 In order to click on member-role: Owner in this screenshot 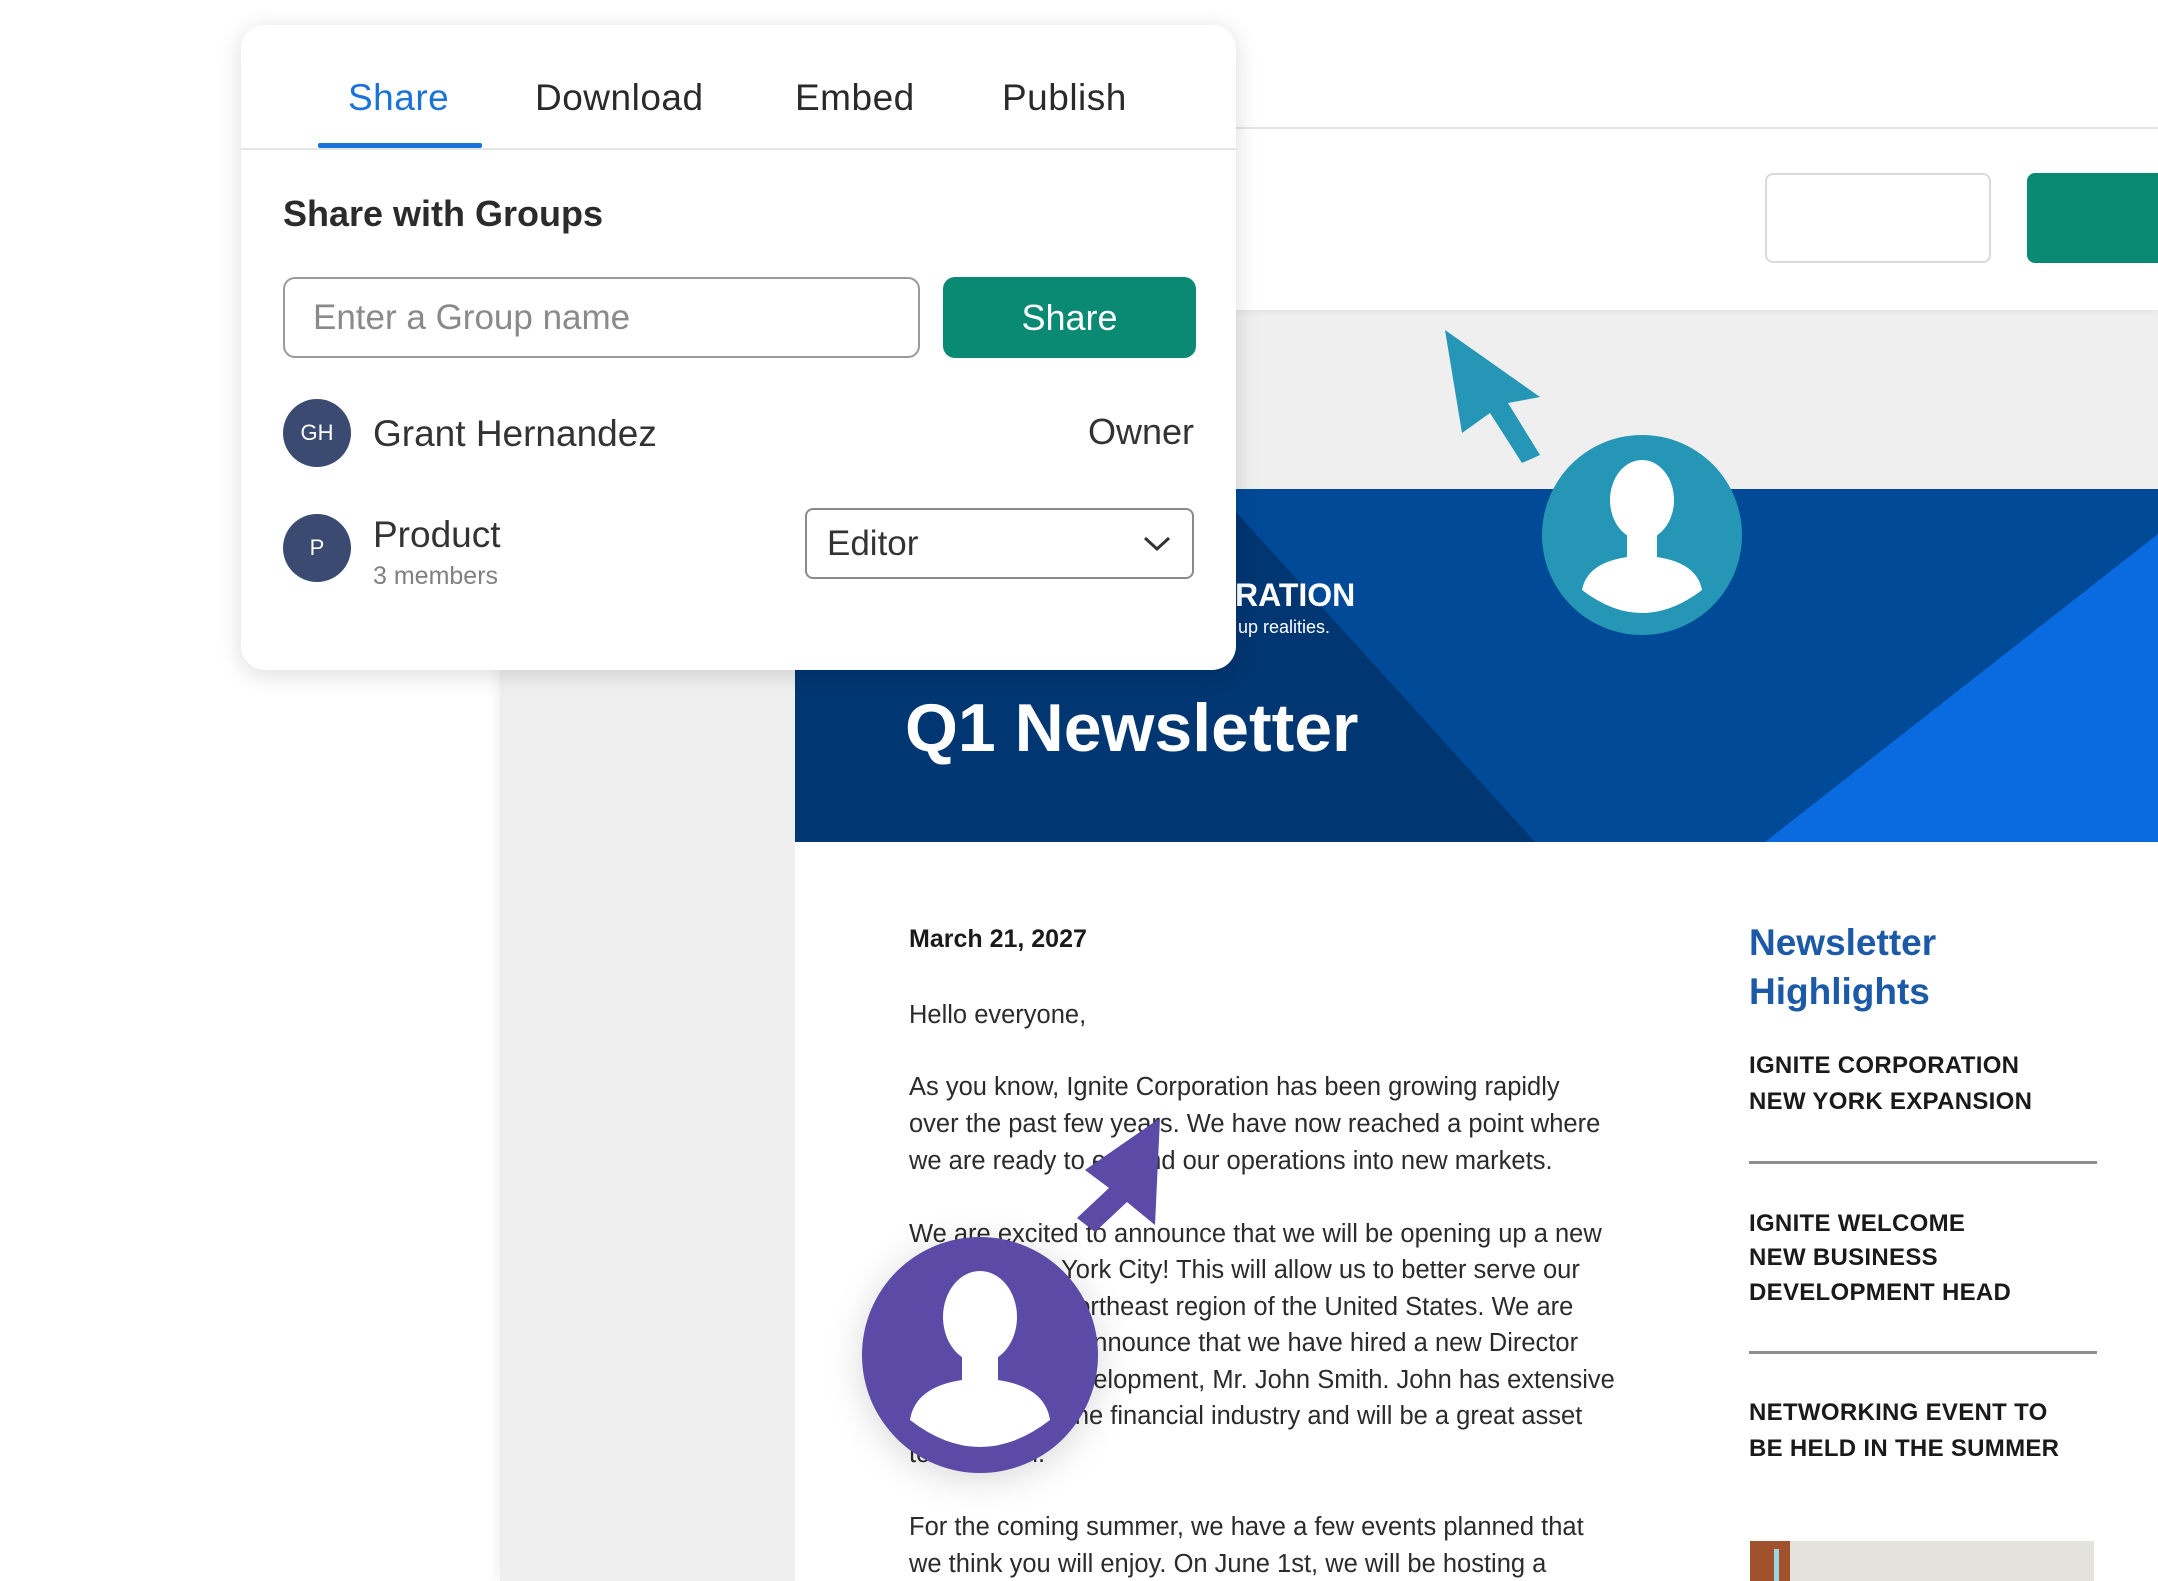, I will do `click(1140, 431)`.